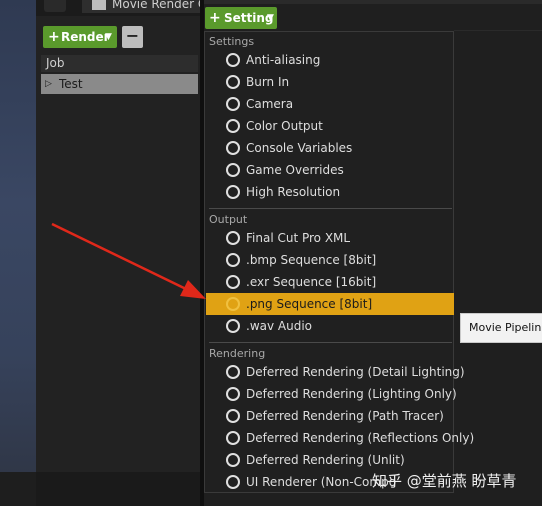 The height and width of the screenshot is (506, 542). What do you see at coordinates (268, 82) in the screenshot?
I see `menu-item-label: Burn In` at bounding box center [268, 82].